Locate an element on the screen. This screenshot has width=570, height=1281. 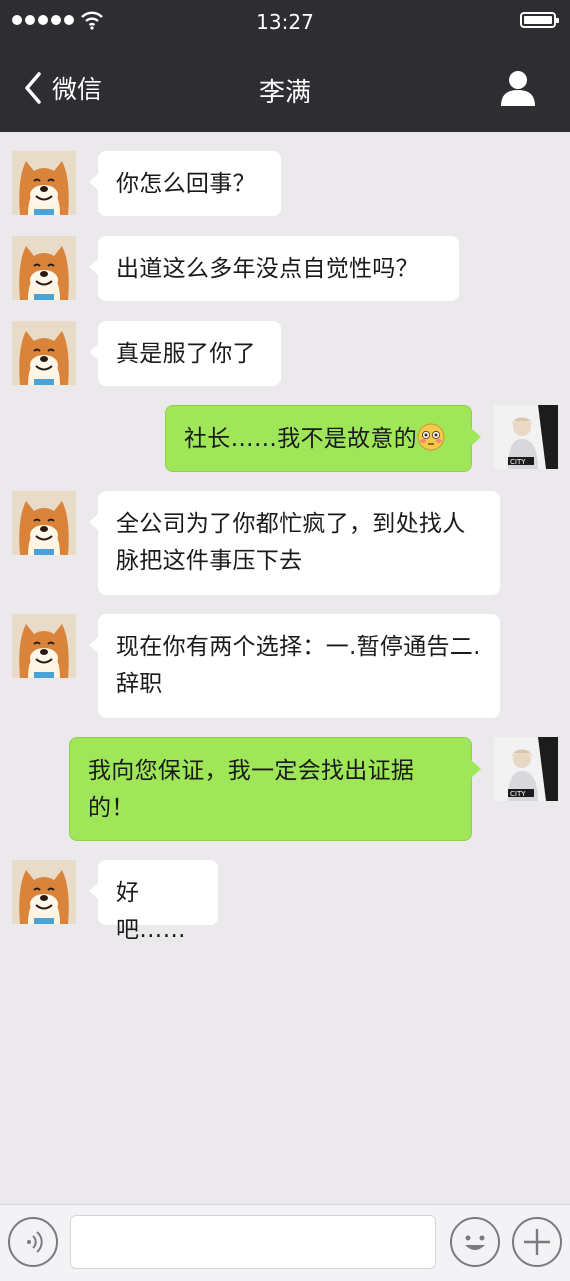
profile-icon is located at coordinates (518, 88).